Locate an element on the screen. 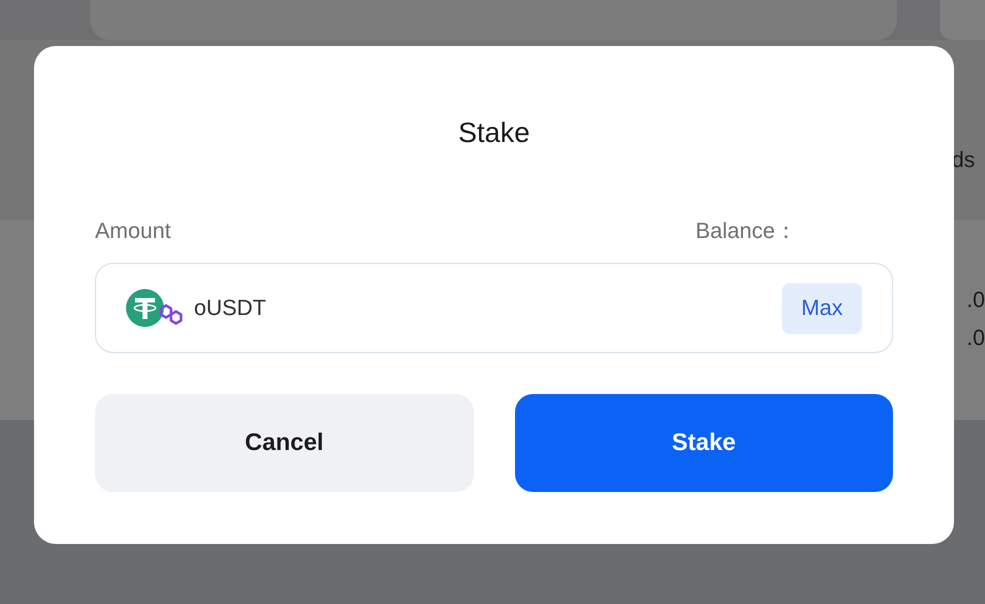  coin-icon is located at coordinates (145, 308).